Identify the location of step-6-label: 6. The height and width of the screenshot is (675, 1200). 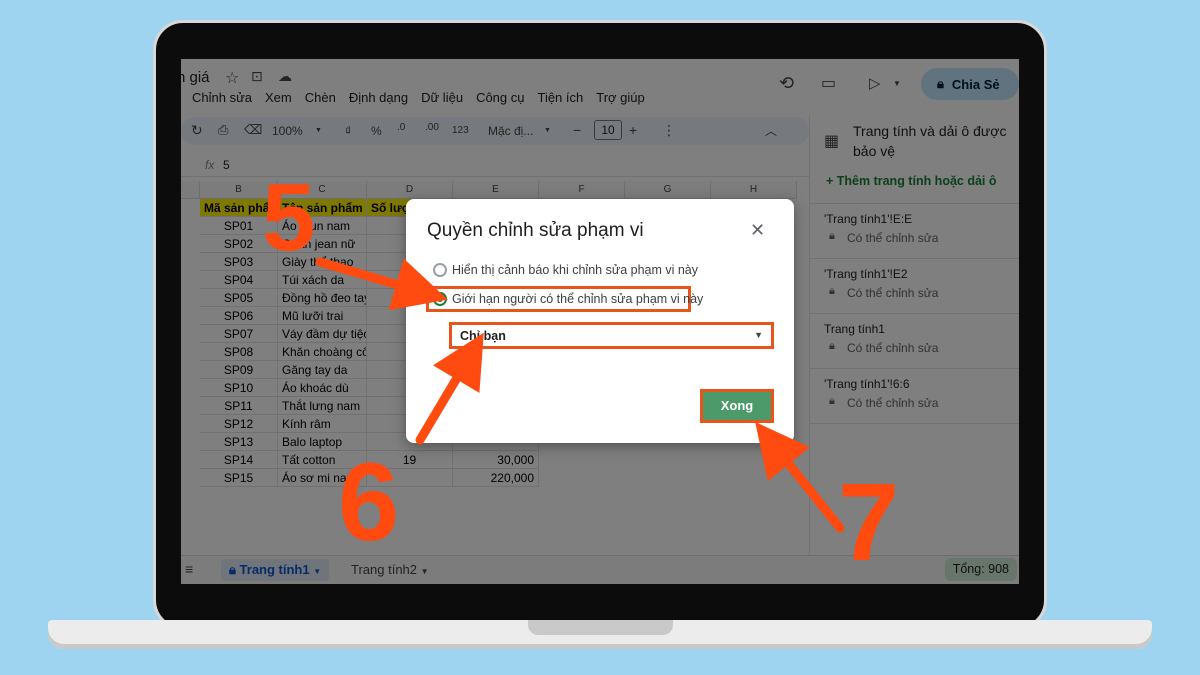
(369, 502).